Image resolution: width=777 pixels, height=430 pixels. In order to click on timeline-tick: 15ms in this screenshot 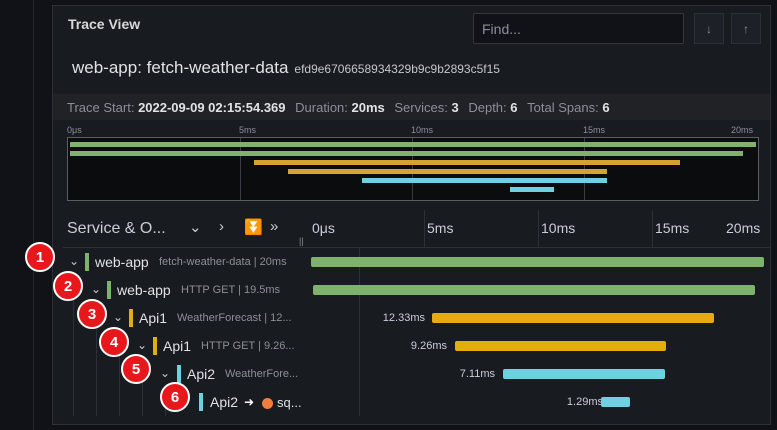, I will do `click(672, 228)`.